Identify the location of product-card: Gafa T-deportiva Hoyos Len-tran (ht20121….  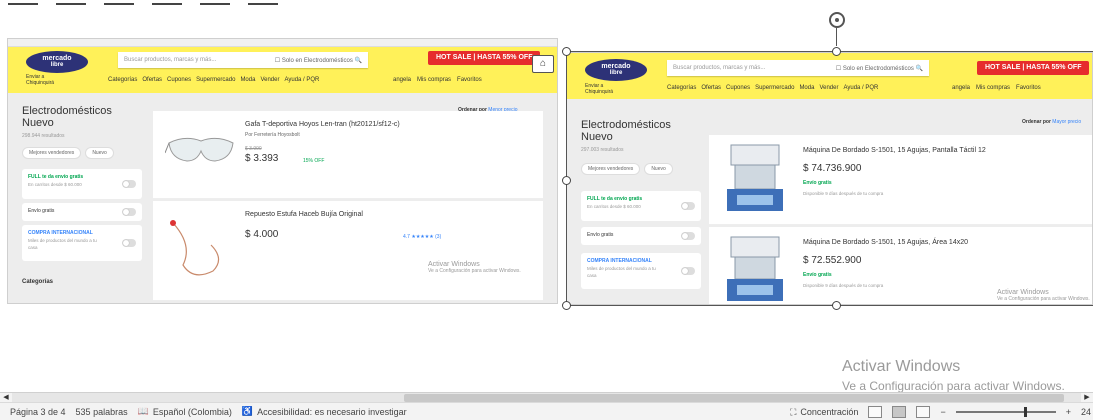
(348, 155).